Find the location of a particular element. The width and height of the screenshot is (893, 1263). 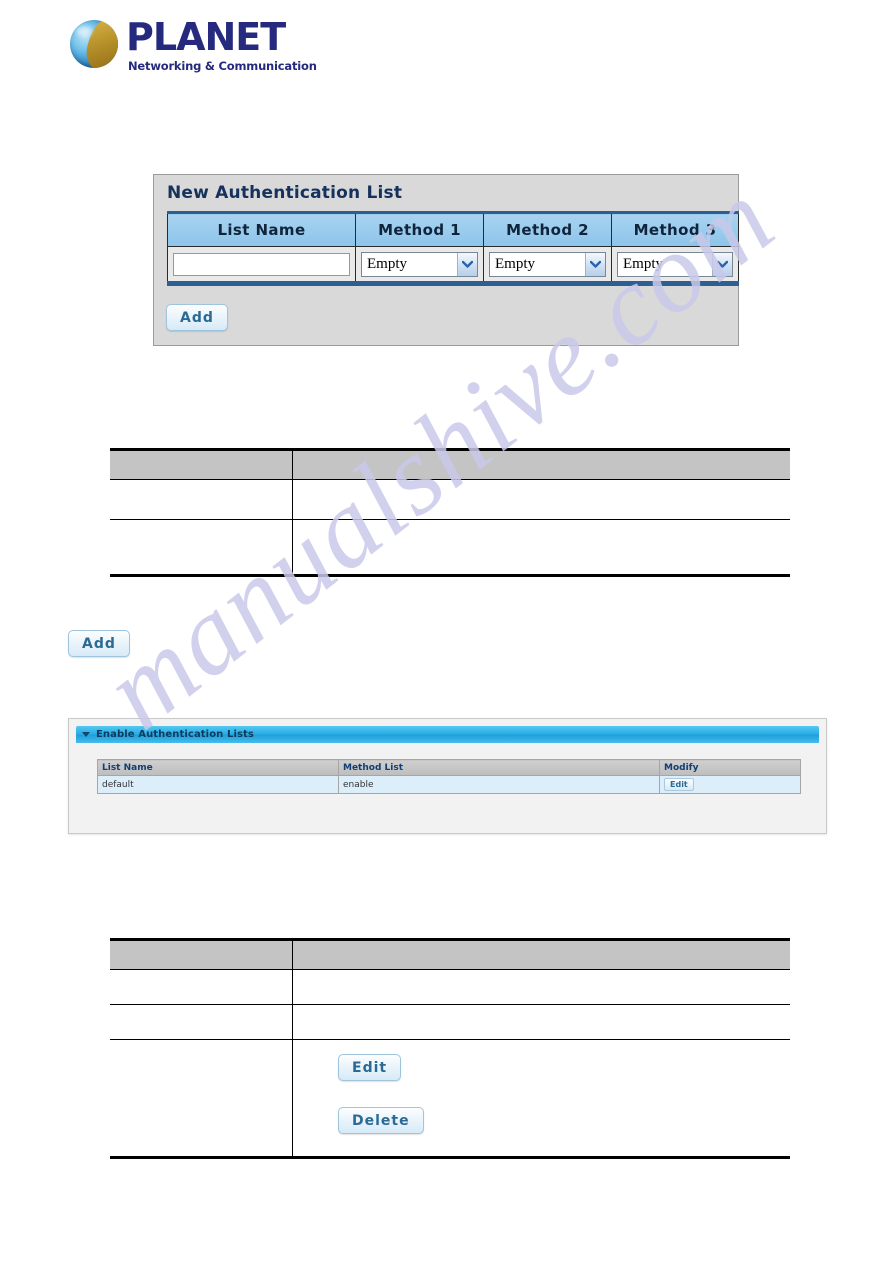

table-row: default enable Edit is located at coordinates (449, 784).